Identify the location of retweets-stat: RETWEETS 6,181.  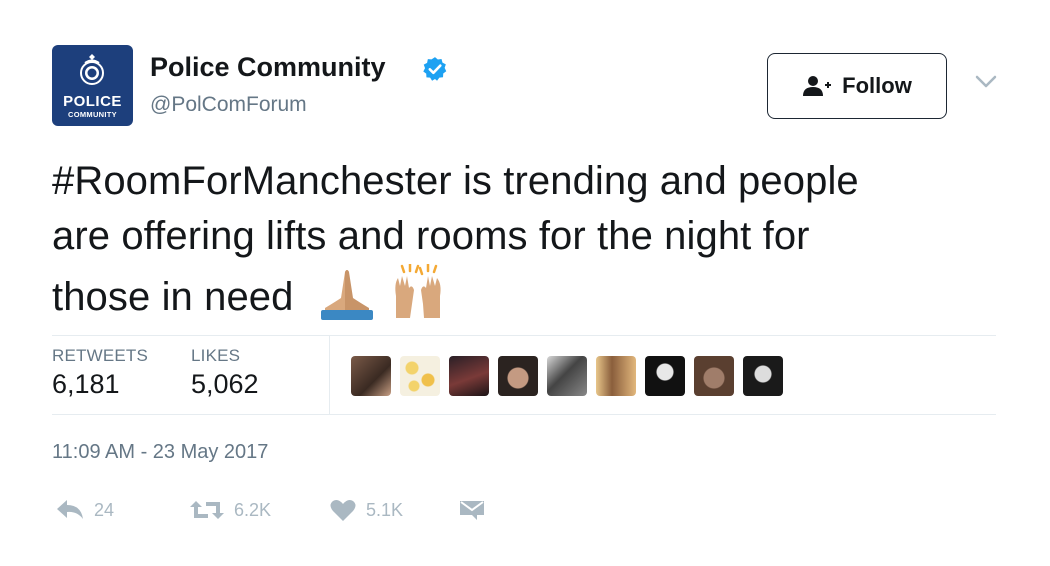
(100, 373).